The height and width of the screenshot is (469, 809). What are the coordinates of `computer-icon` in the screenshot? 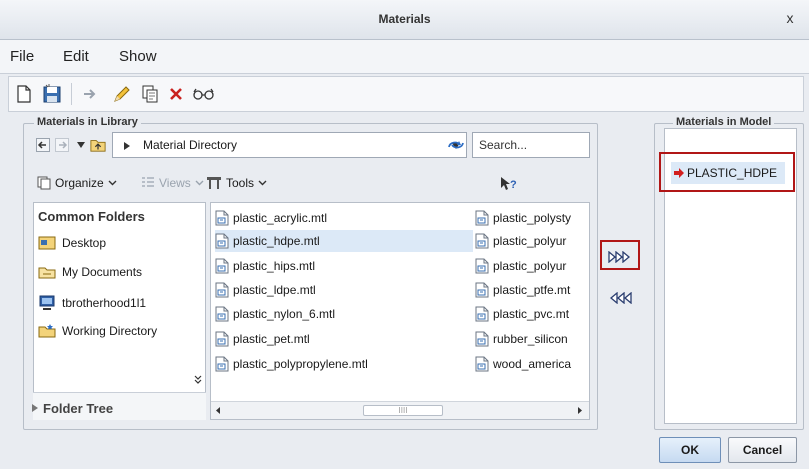 It's located at (47, 302).